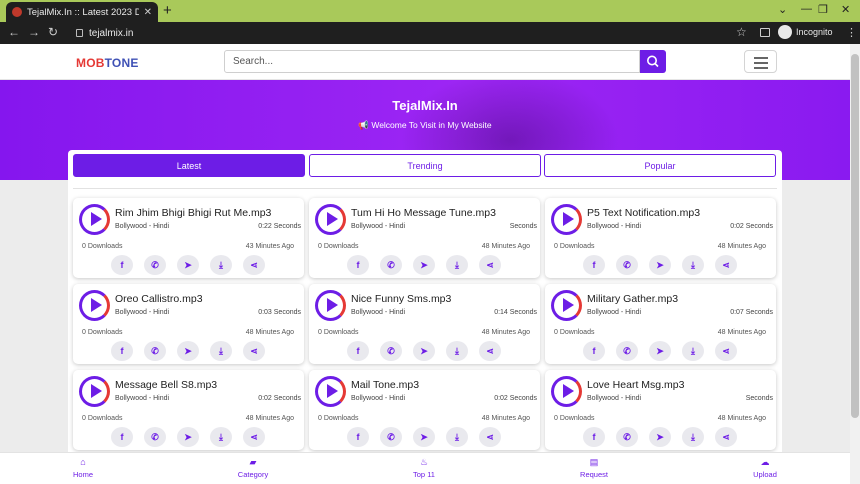 The image size is (860, 484). Describe the element at coordinates (425, 165) in the screenshot. I see `tab-trending: Trending` at that location.